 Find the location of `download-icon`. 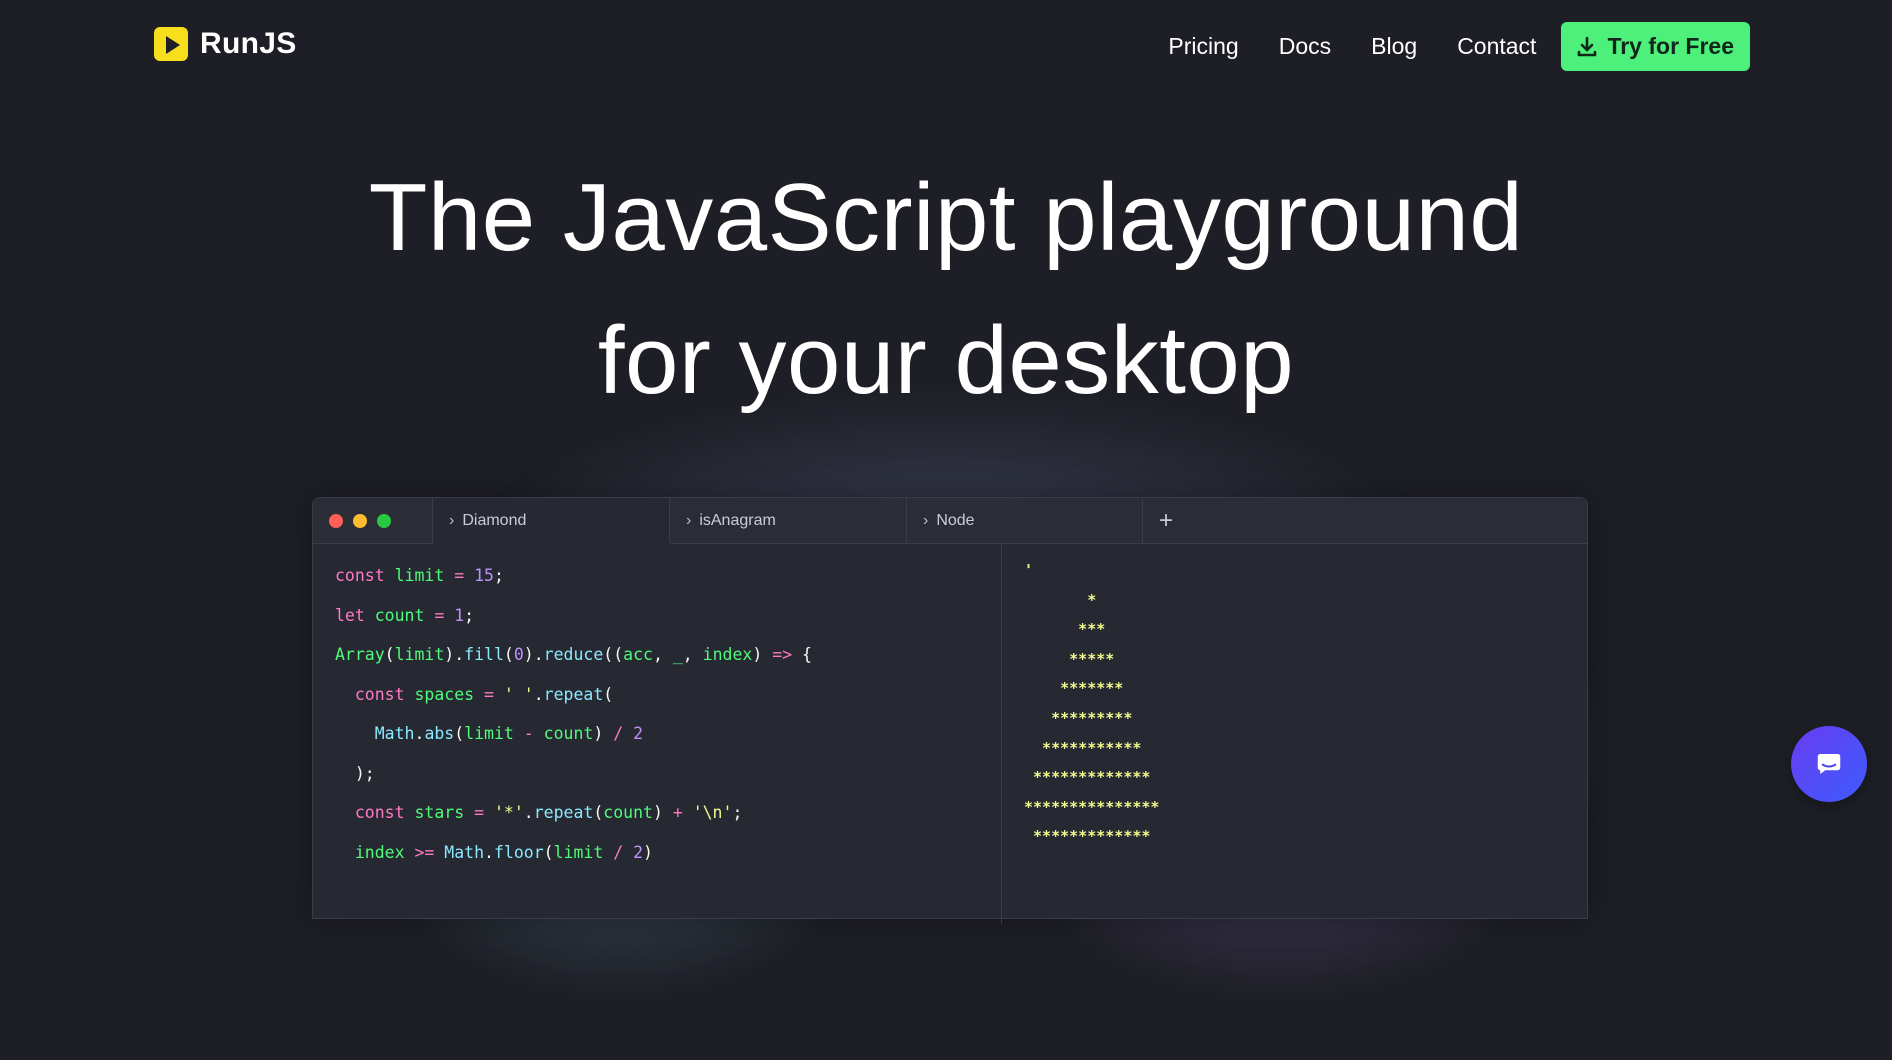

download-icon is located at coordinates (1587, 46).